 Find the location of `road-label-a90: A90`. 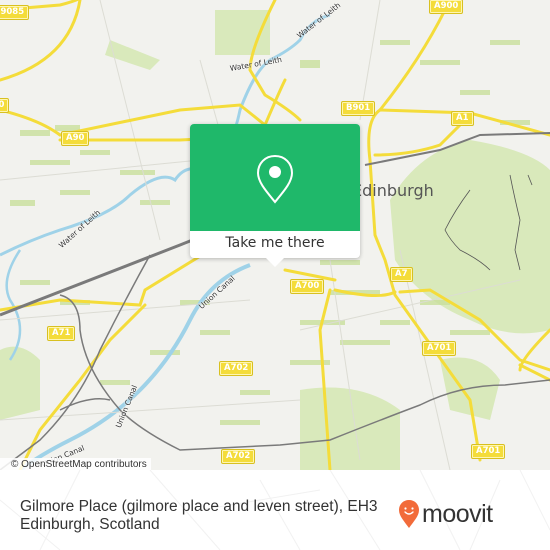

road-label-a90: A90 is located at coordinates (75, 138).